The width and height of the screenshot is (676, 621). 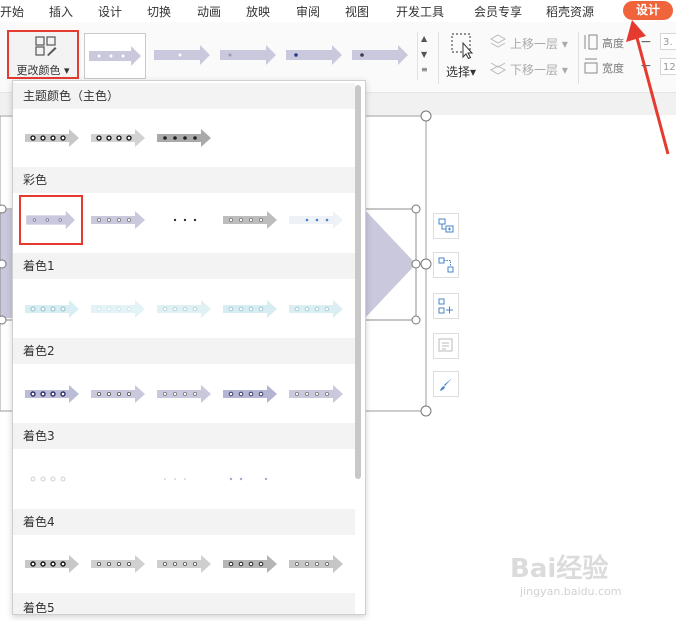 What do you see at coordinates (308, 11) in the screenshot?
I see `menu-review: 审阅` at bounding box center [308, 11].